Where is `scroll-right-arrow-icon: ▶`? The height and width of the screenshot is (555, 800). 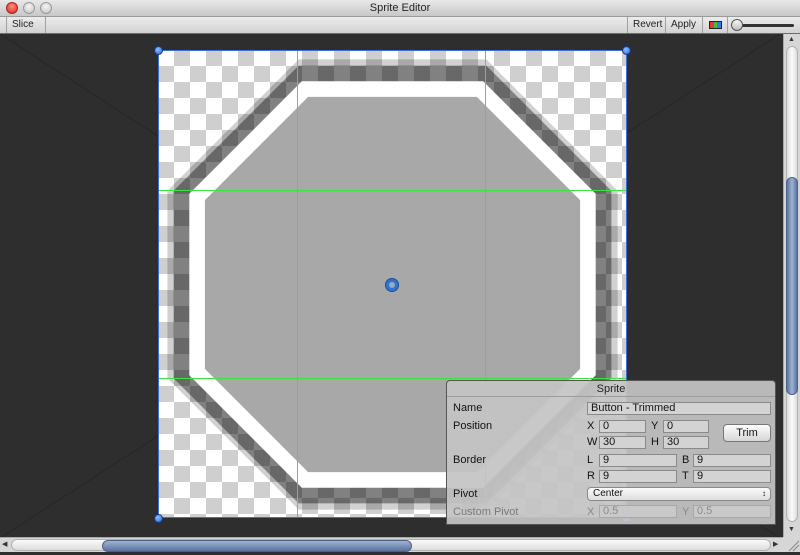 scroll-right-arrow-icon: ▶ is located at coordinates (775, 545).